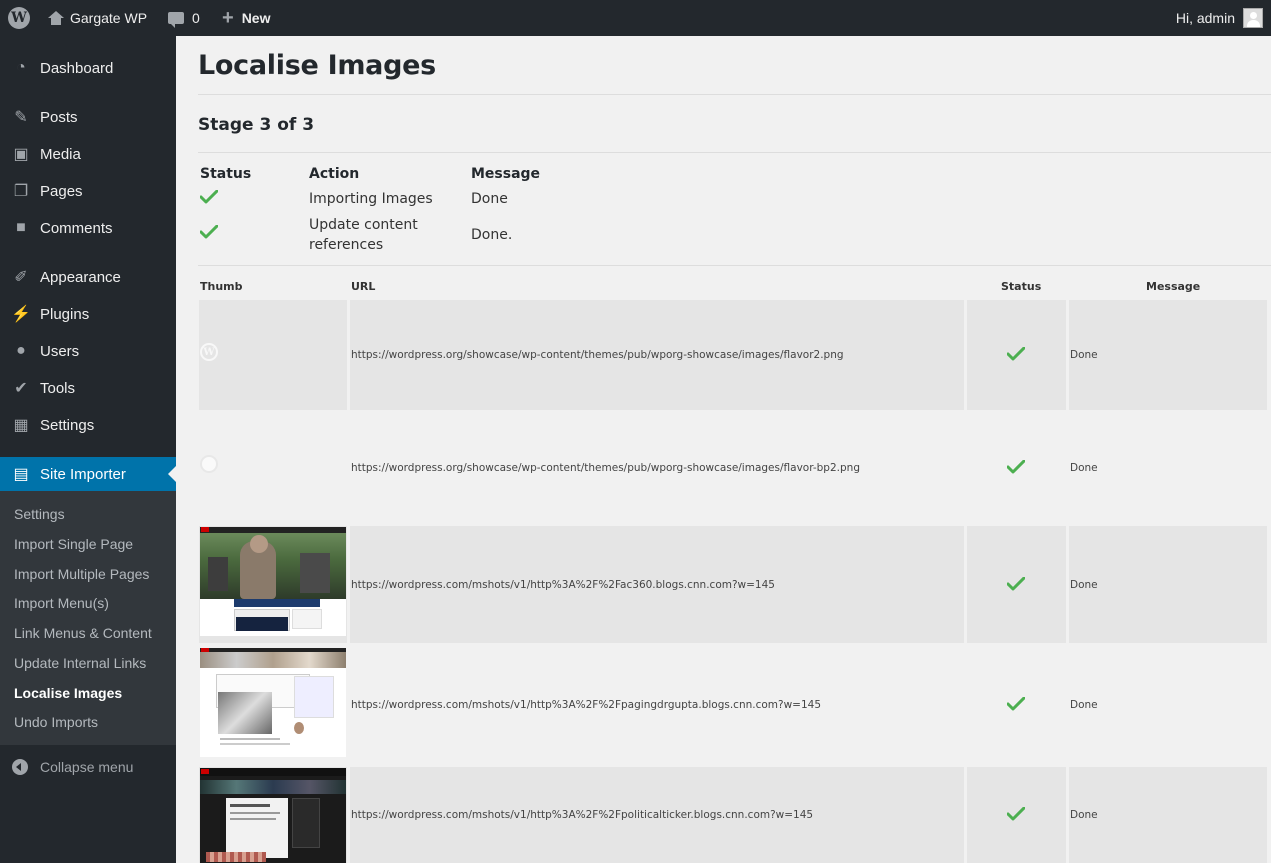 The width and height of the screenshot is (1271, 863). What do you see at coordinates (221, 286) in the screenshot?
I see `thumb-column-header: Thumb` at bounding box center [221, 286].